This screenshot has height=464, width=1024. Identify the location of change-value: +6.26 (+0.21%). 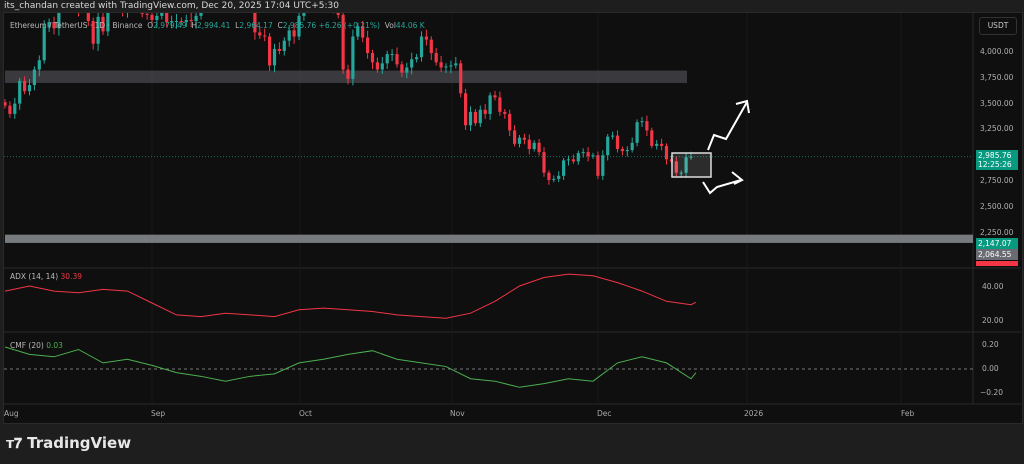
(349, 25).